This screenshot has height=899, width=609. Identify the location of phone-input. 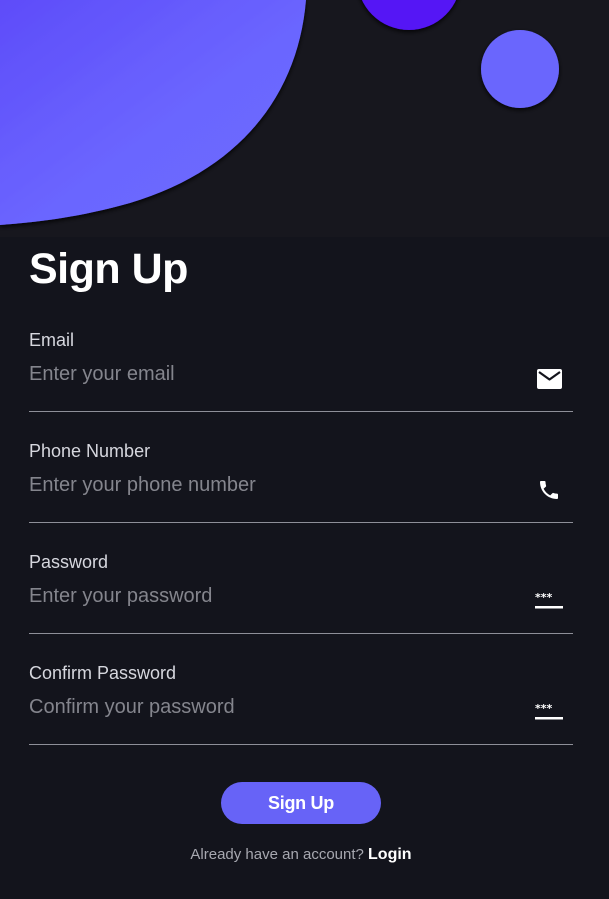
(269, 485).